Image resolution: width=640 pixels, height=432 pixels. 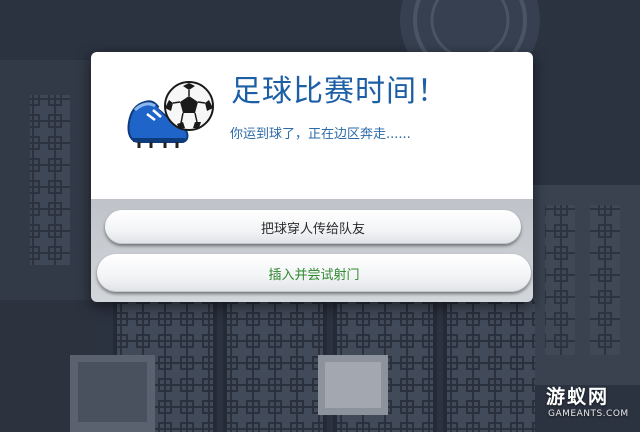 I want to click on watermark-url: GAMEANTS.COM, so click(x=588, y=414).